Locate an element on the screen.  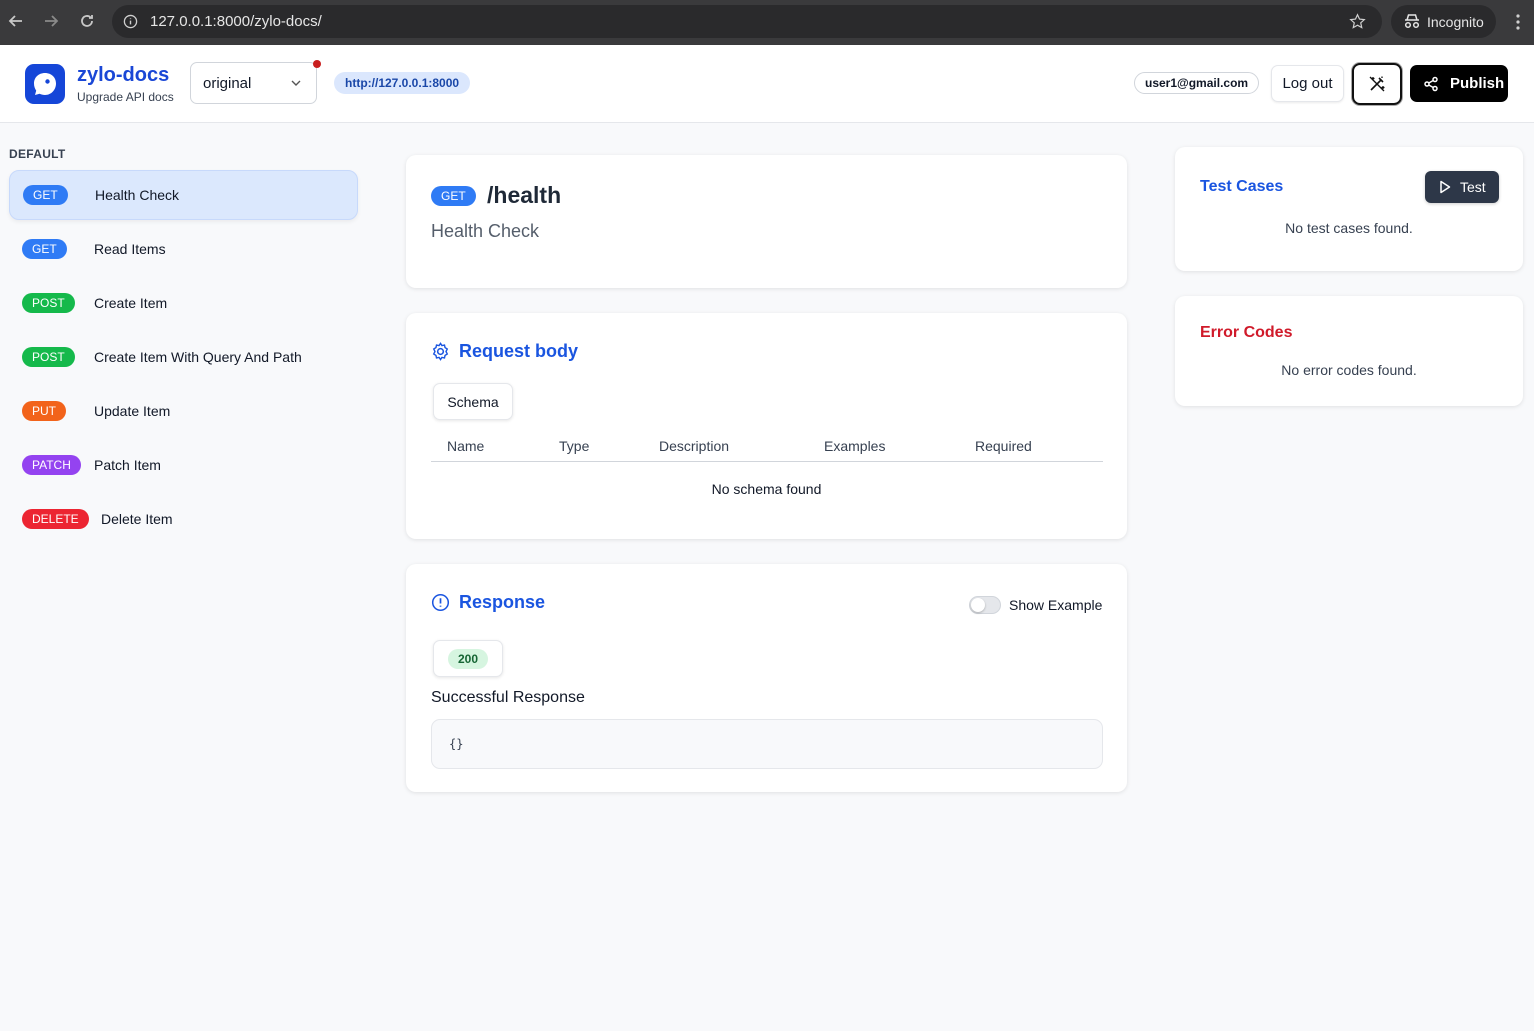
column-header-required: Required is located at coordinates (1003, 446).